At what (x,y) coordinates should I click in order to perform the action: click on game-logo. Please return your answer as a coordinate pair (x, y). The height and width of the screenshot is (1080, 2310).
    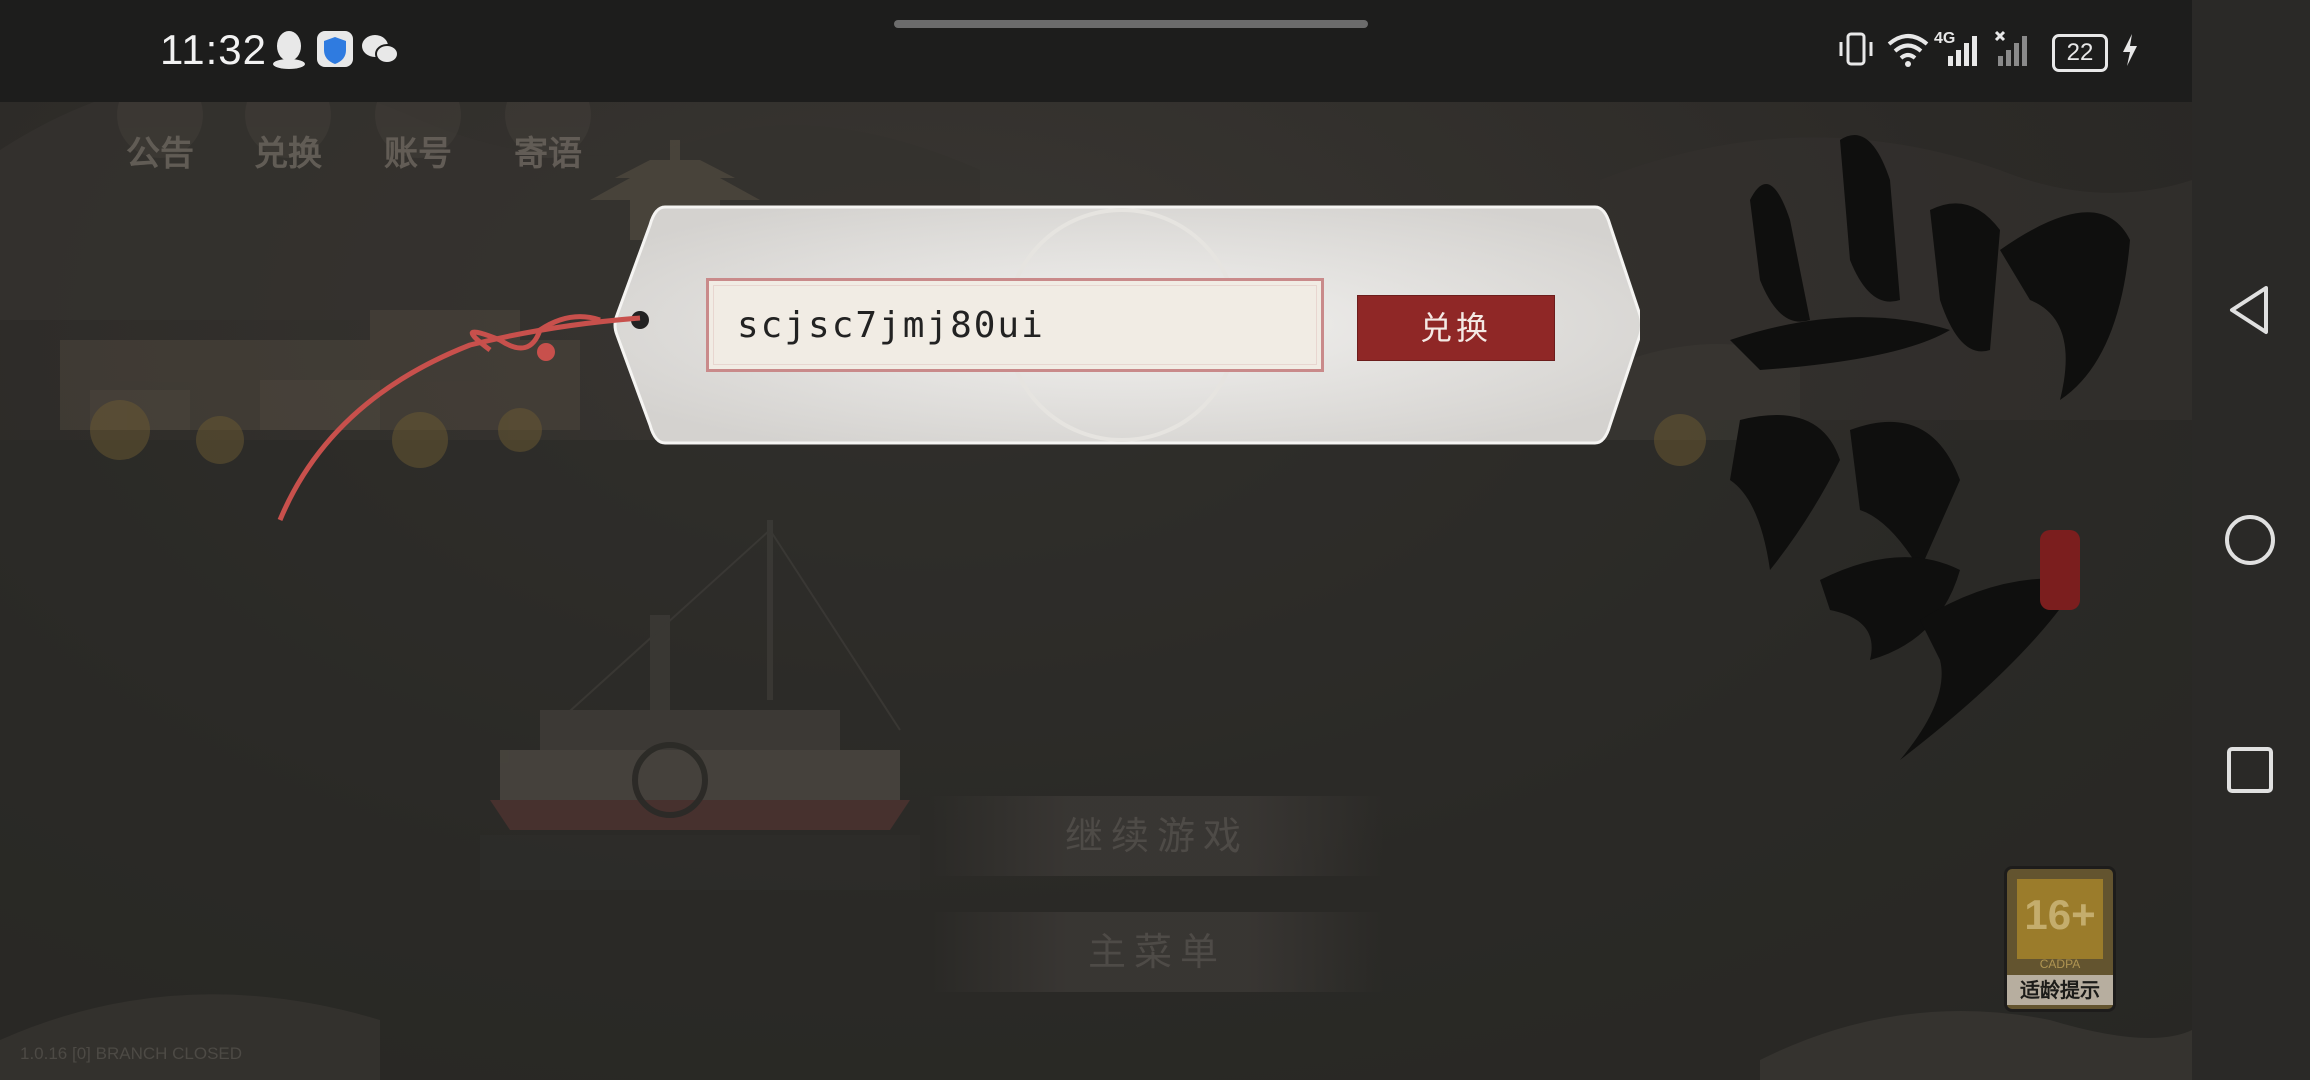
    Looking at the image, I should click on (1930, 447).